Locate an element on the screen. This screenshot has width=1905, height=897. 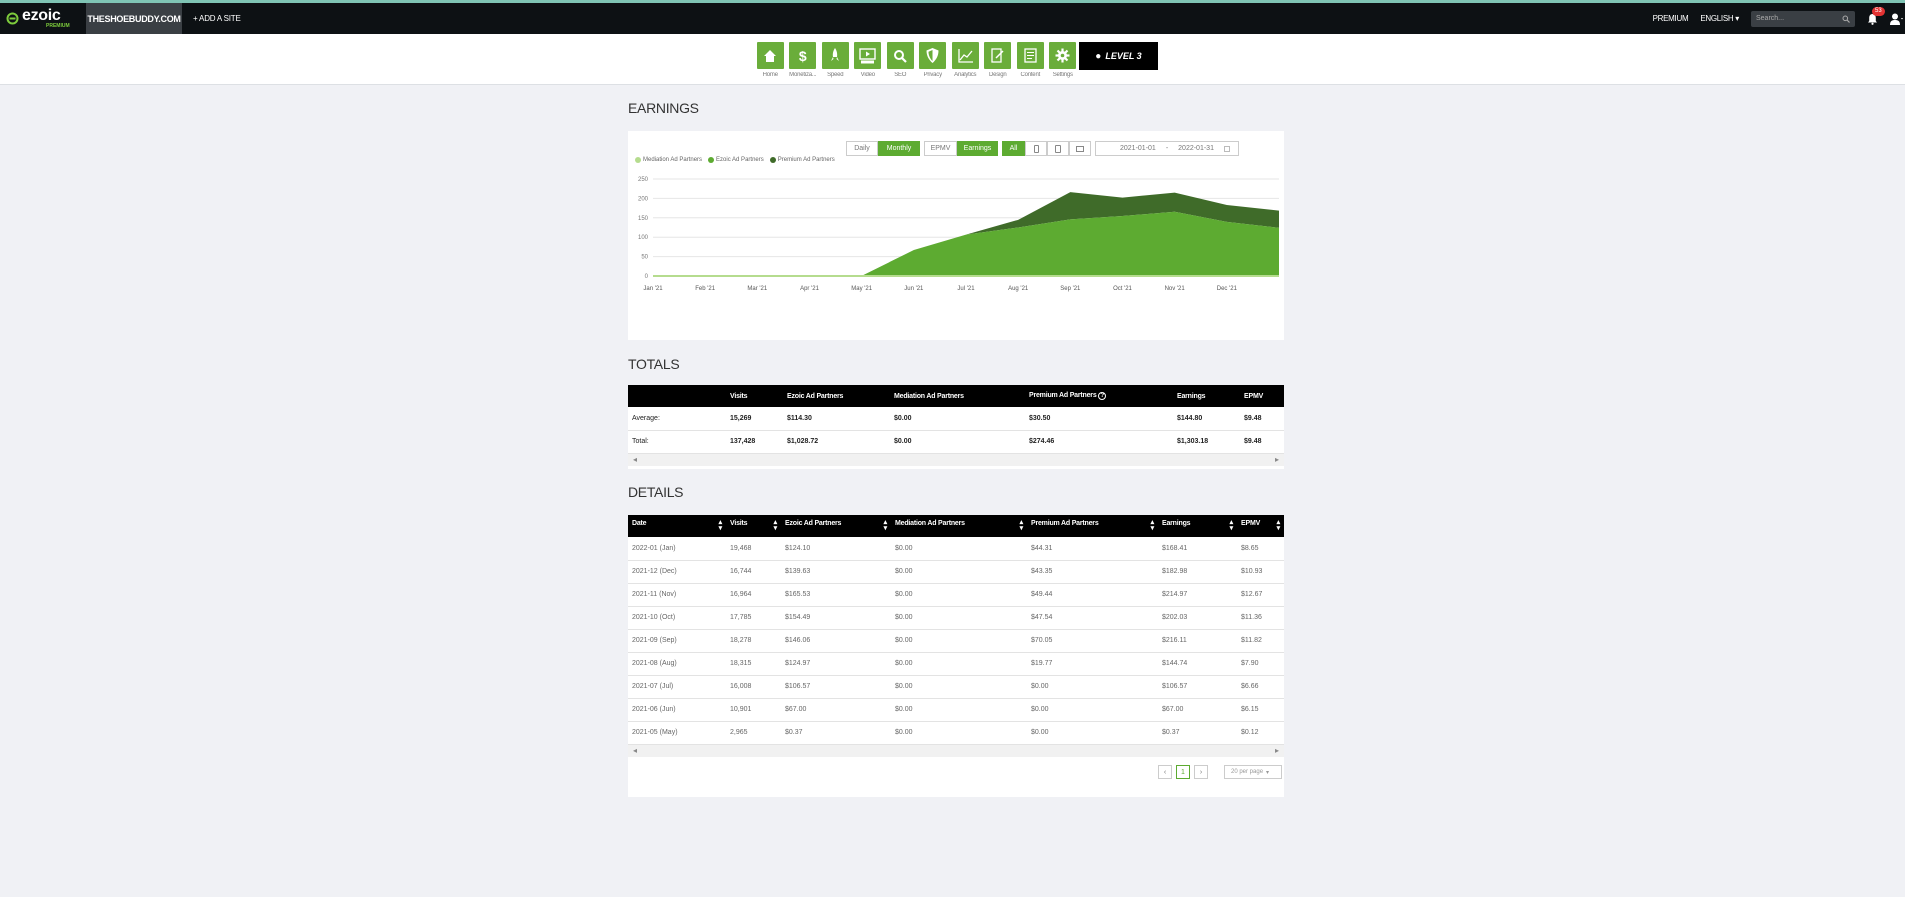
x-tick-label: Jun '21 is located at coordinates (914, 289).